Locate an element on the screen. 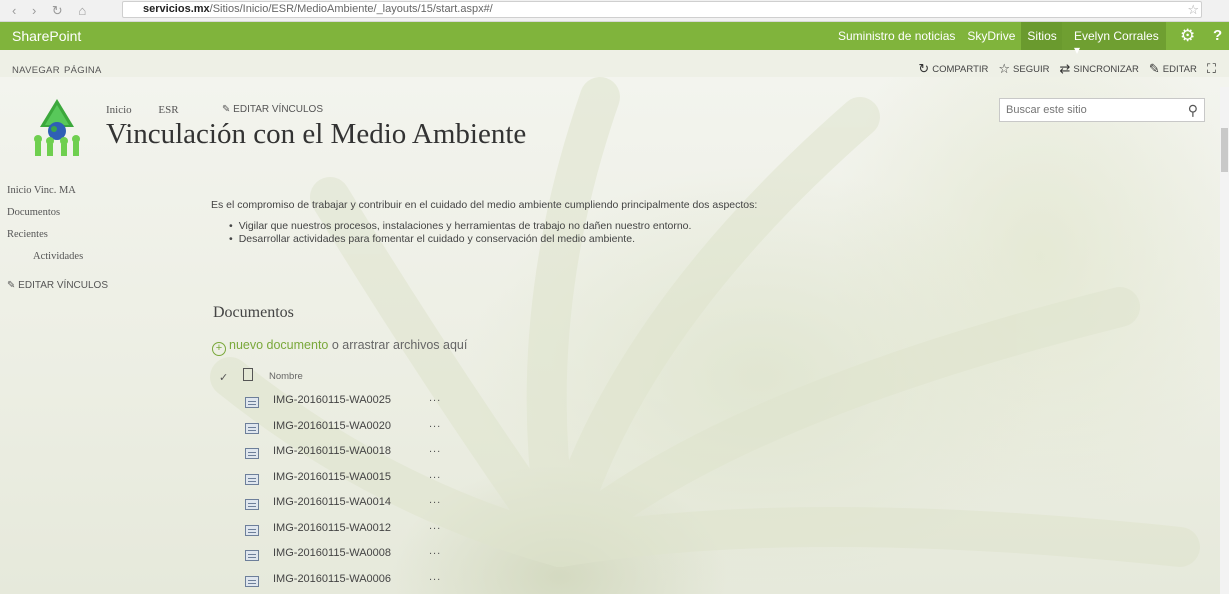 This screenshot has height=594, width=1229. edit-links-nav-label: EDITAR VÍNCULOS is located at coordinates (63, 285).